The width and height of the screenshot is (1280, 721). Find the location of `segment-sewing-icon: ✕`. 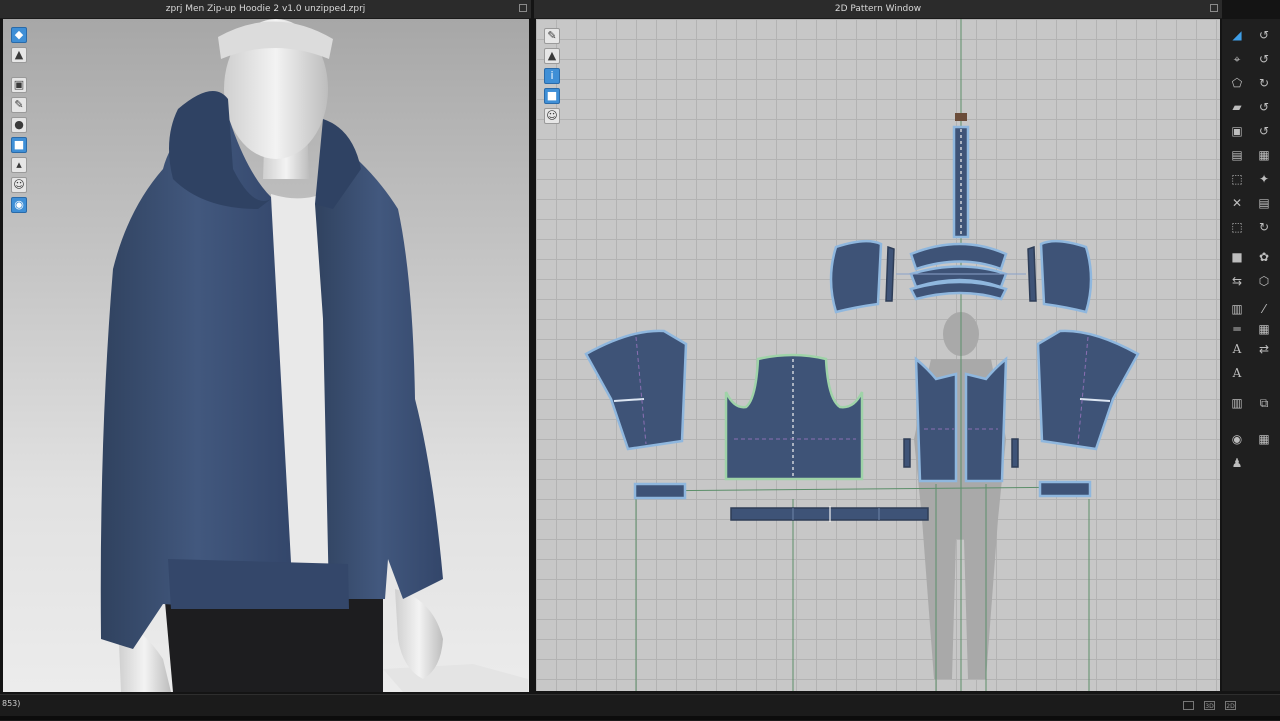

segment-sewing-icon: ✕ is located at coordinates (1237, 203).